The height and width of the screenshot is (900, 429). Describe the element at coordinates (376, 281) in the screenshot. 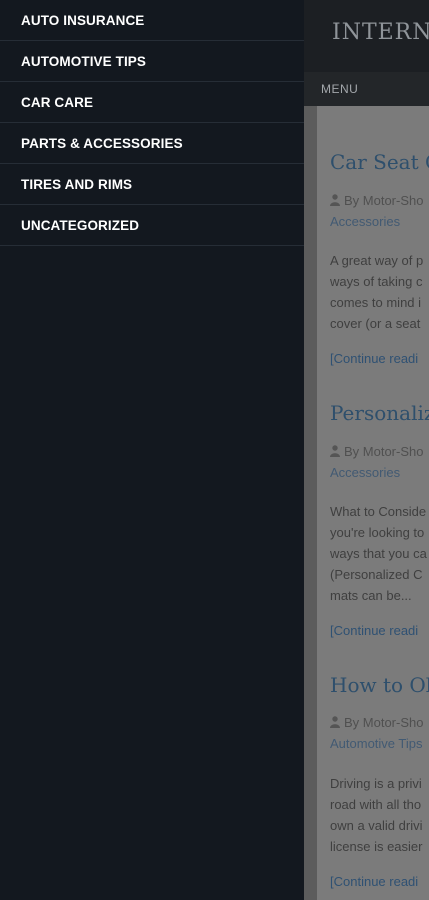

I see `excerpt-line: ways of taking c` at that location.